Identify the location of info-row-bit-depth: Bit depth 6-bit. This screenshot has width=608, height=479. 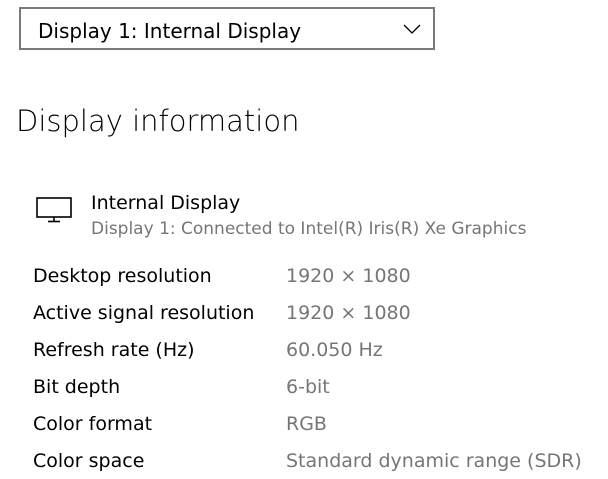
(304, 387).